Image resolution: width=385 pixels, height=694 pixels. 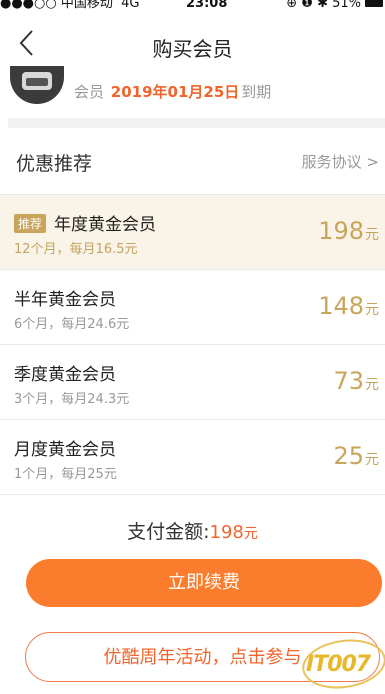 What do you see at coordinates (76, 249) in the screenshot?
I see `plan-detail: 12个月，每月16.5元` at bounding box center [76, 249].